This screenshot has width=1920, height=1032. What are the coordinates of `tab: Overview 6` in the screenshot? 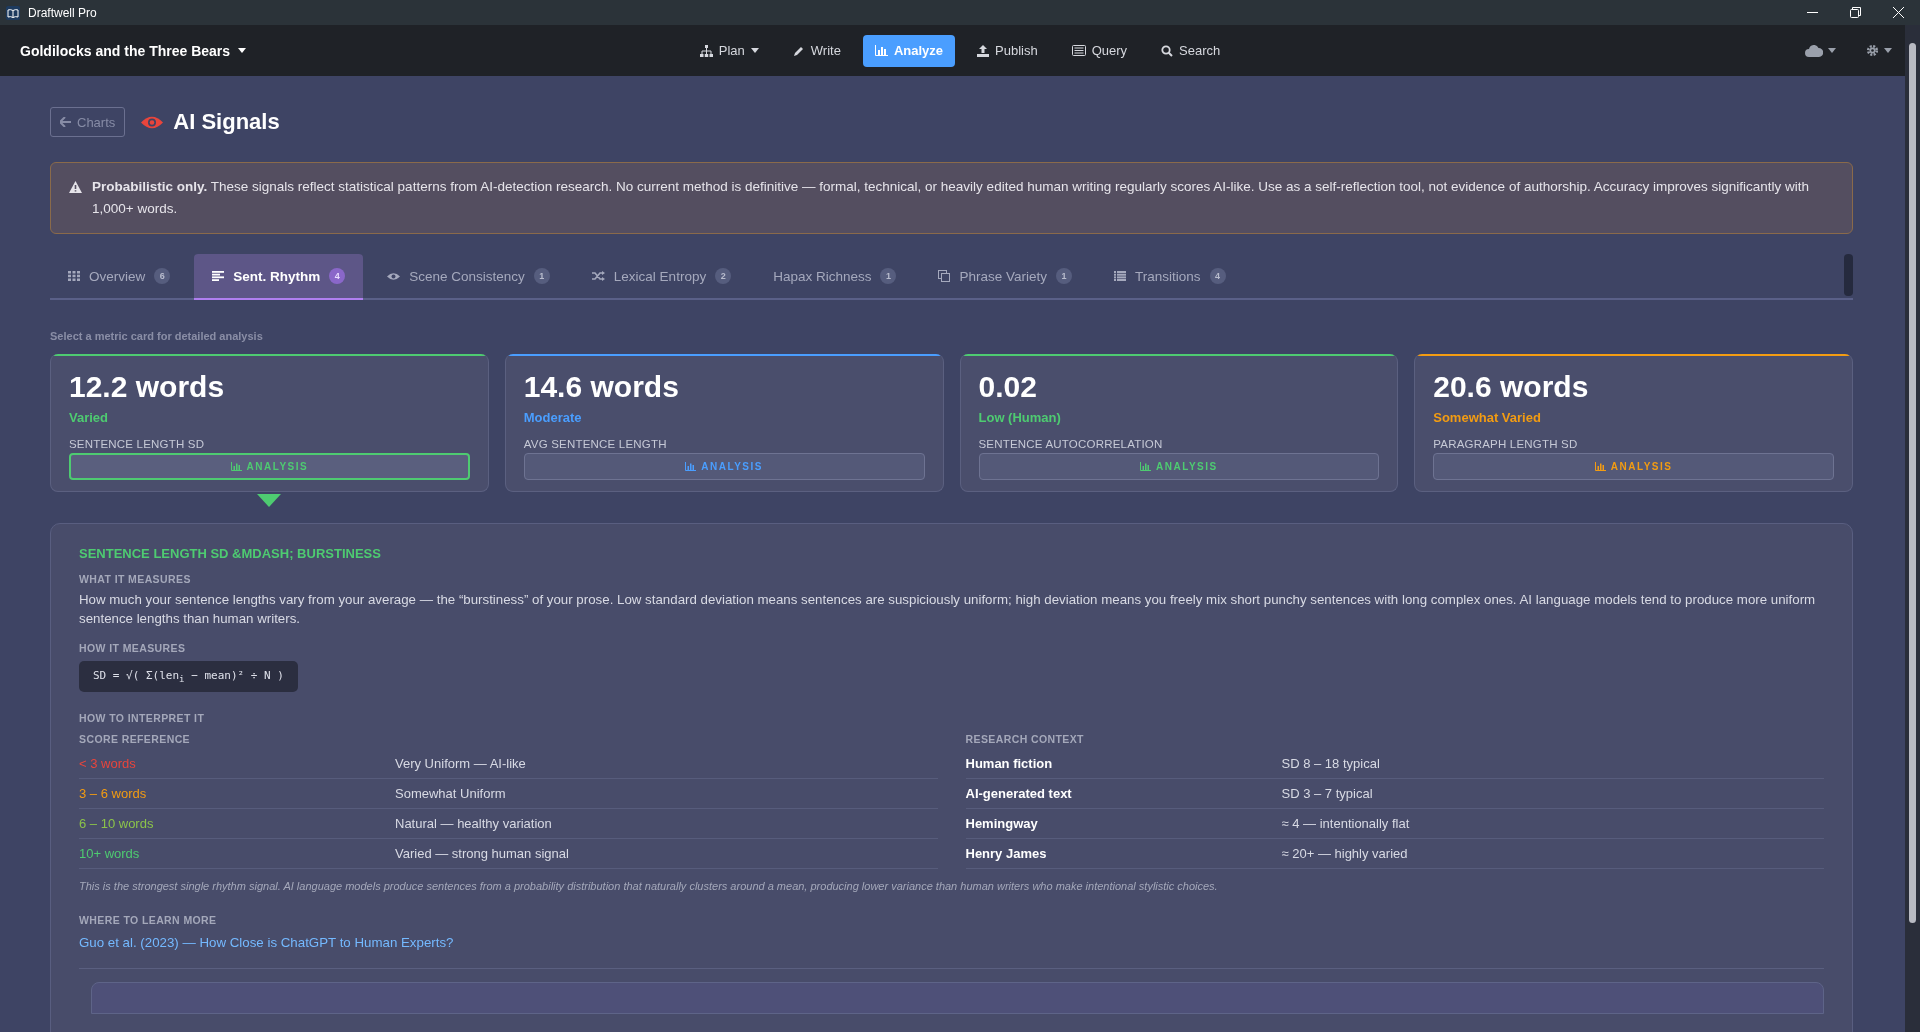 It's located at (119, 277).